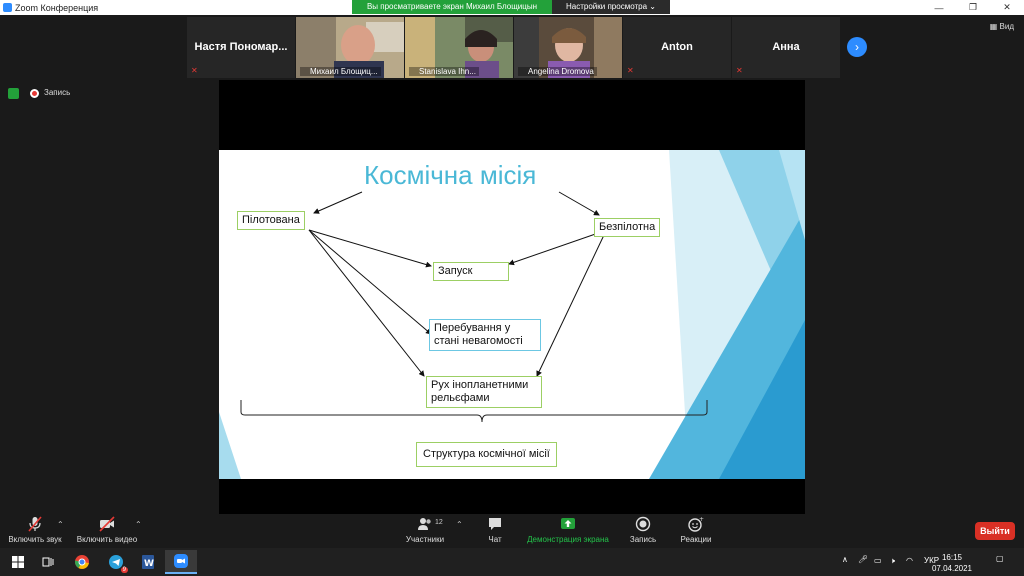 The height and width of the screenshot is (576, 1024). What do you see at coordinates (643, 524) in the screenshot?
I see `record-icon` at bounding box center [643, 524].